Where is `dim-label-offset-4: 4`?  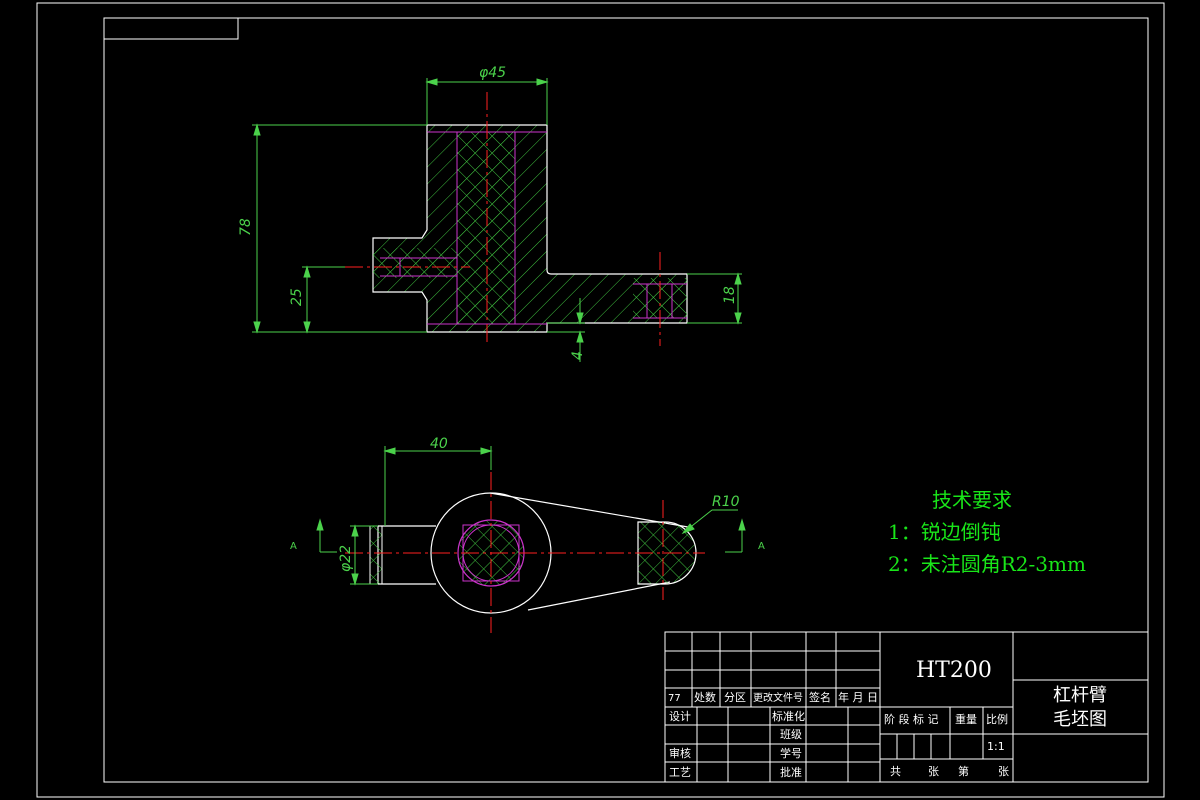
dim-label-offset-4: 4 is located at coordinates (578, 355).